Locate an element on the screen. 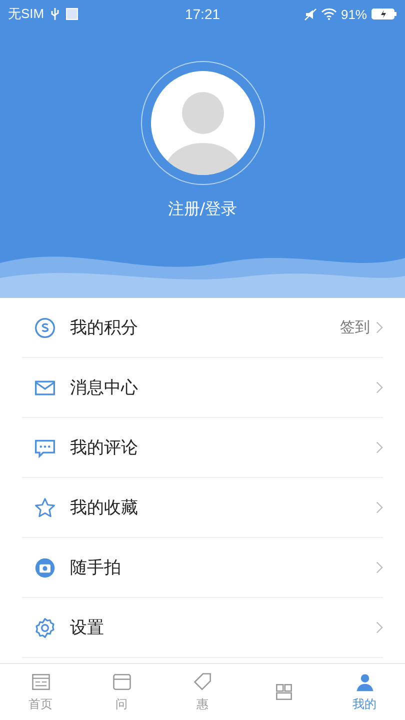 This screenshot has width=405, height=720. menu-item: 我的收藏 is located at coordinates (202, 508).